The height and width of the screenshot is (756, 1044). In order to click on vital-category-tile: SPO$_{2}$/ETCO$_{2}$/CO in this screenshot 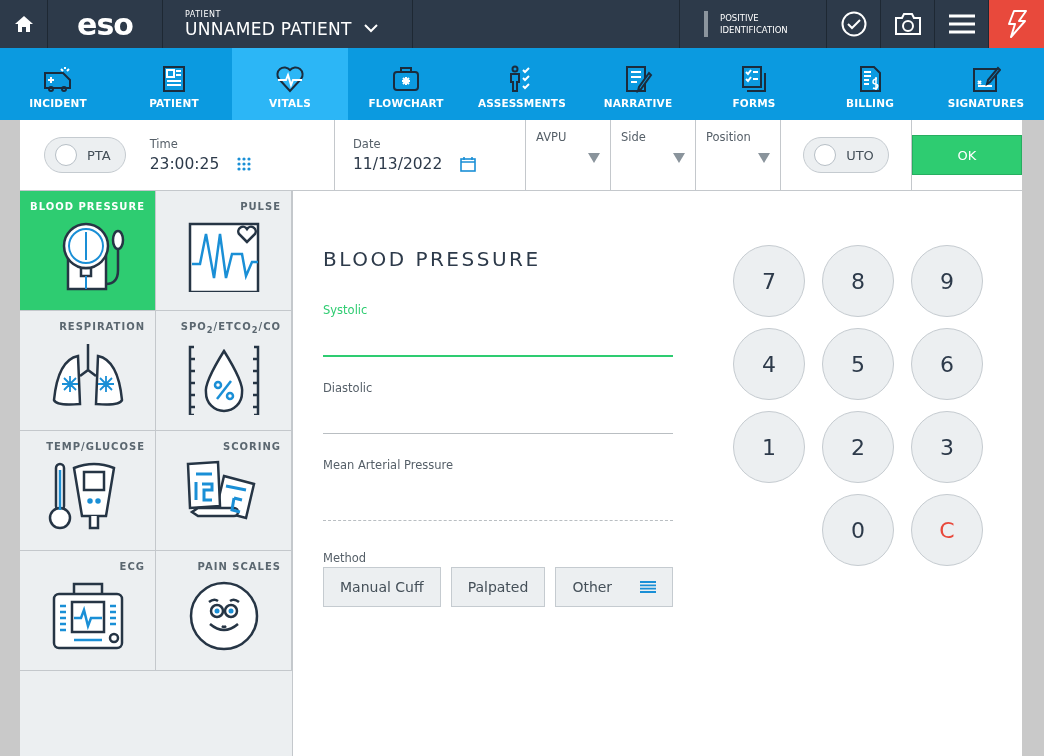, I will do `click(224, 371)`.